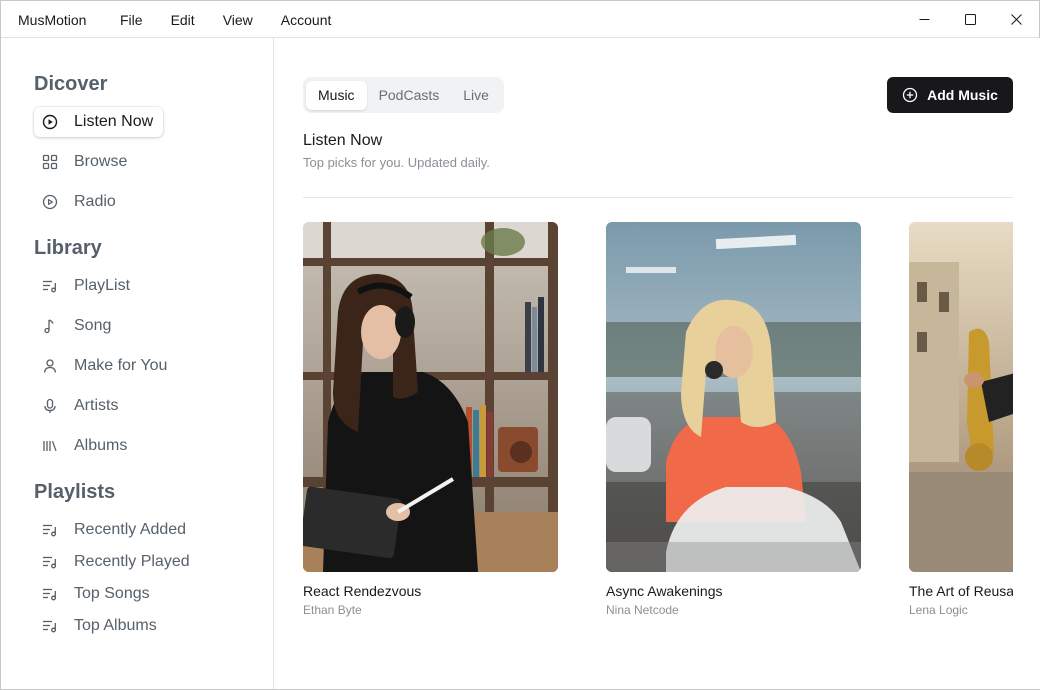 The width and height of the screenshot is (1040, 690). I want to click on sidebar-item-recently-played: Recently Played, so click(117, 562).